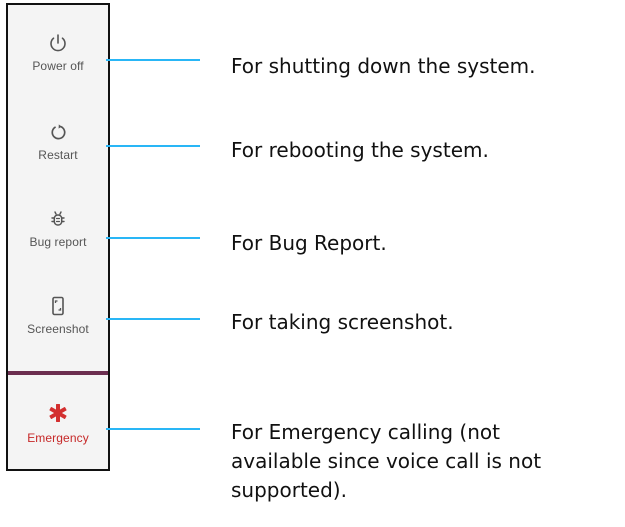  What do you see at coordinates (153, 146) in the screenshot?
I see `connector-restart` at bounding box center [153, 146].